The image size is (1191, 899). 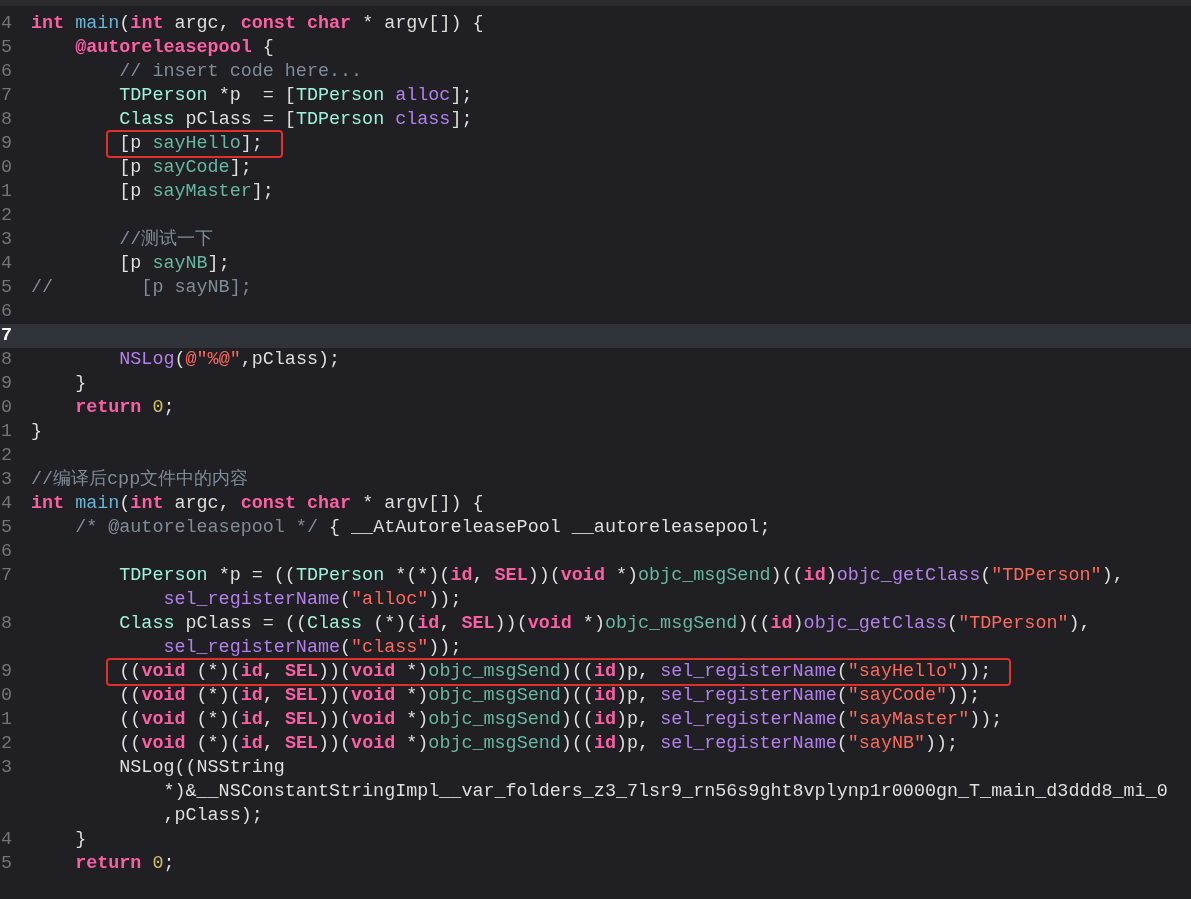 What do you see at coordinates (196, 192) in the screenshot?
I see `code-line: [p sayMaster];` at bounding box center [196, 192].